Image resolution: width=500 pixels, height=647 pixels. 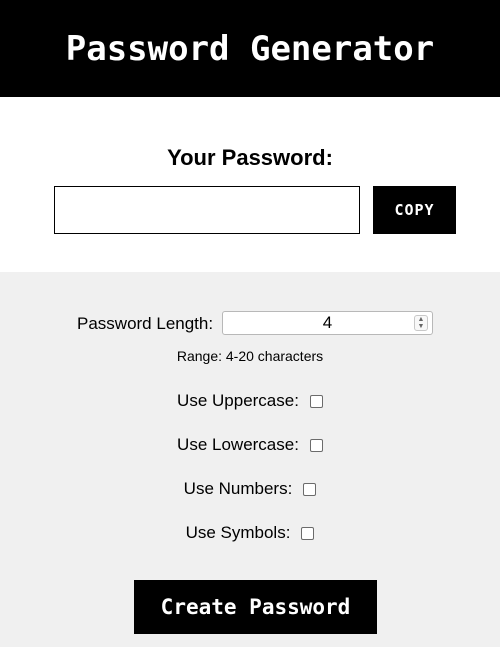 I want to click on option-uppercase-label: Use Uppercase:, so click(x=238, y=400).